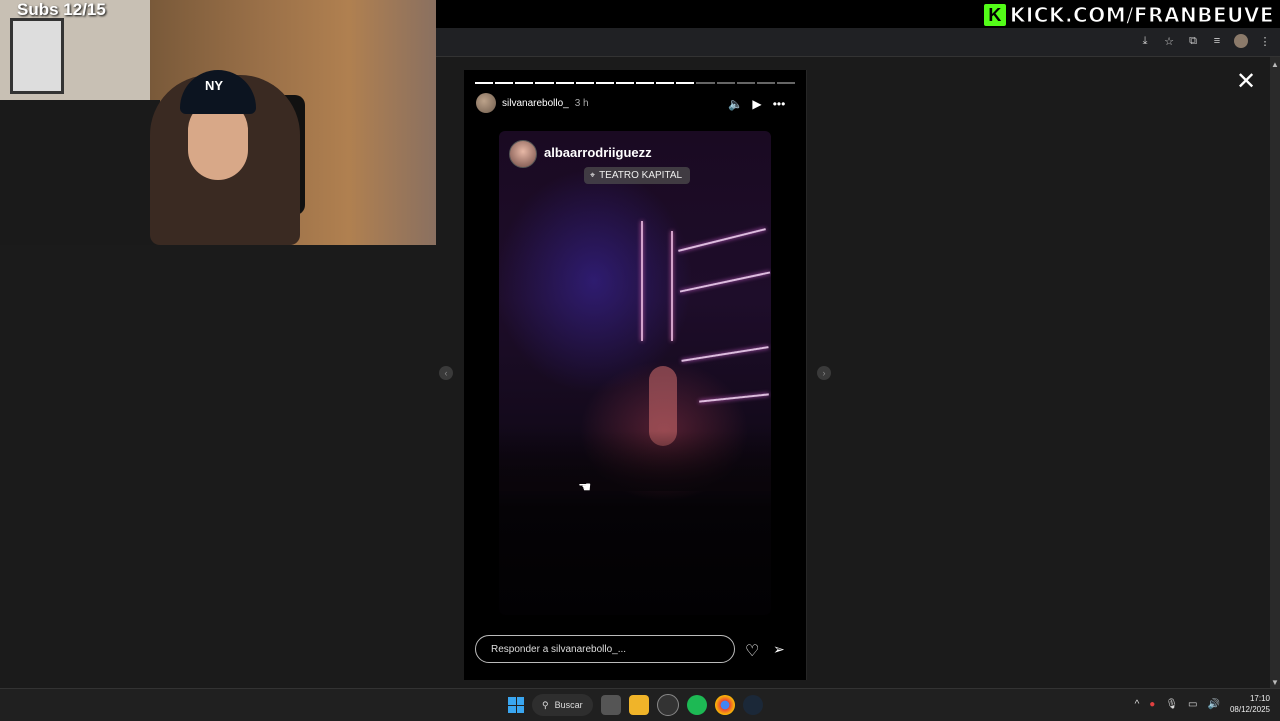  I want to click on browser-menu-icon: ⋮, so click(1265, 41).